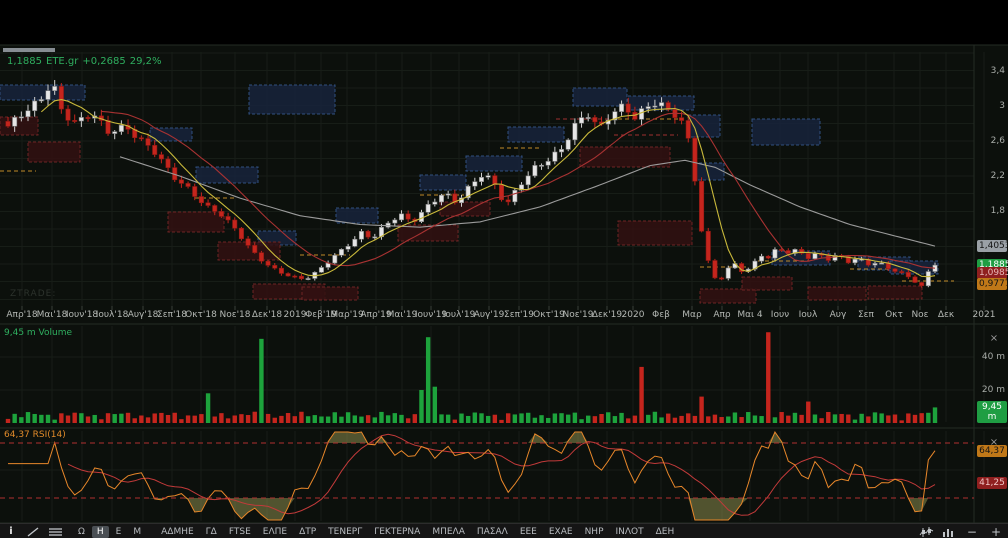 This screenshot has width=1008, height=538. Describe the element at coordinates (81, 532) in the screenshot. I see `timeframe-button-Ω: Ω` at that location.